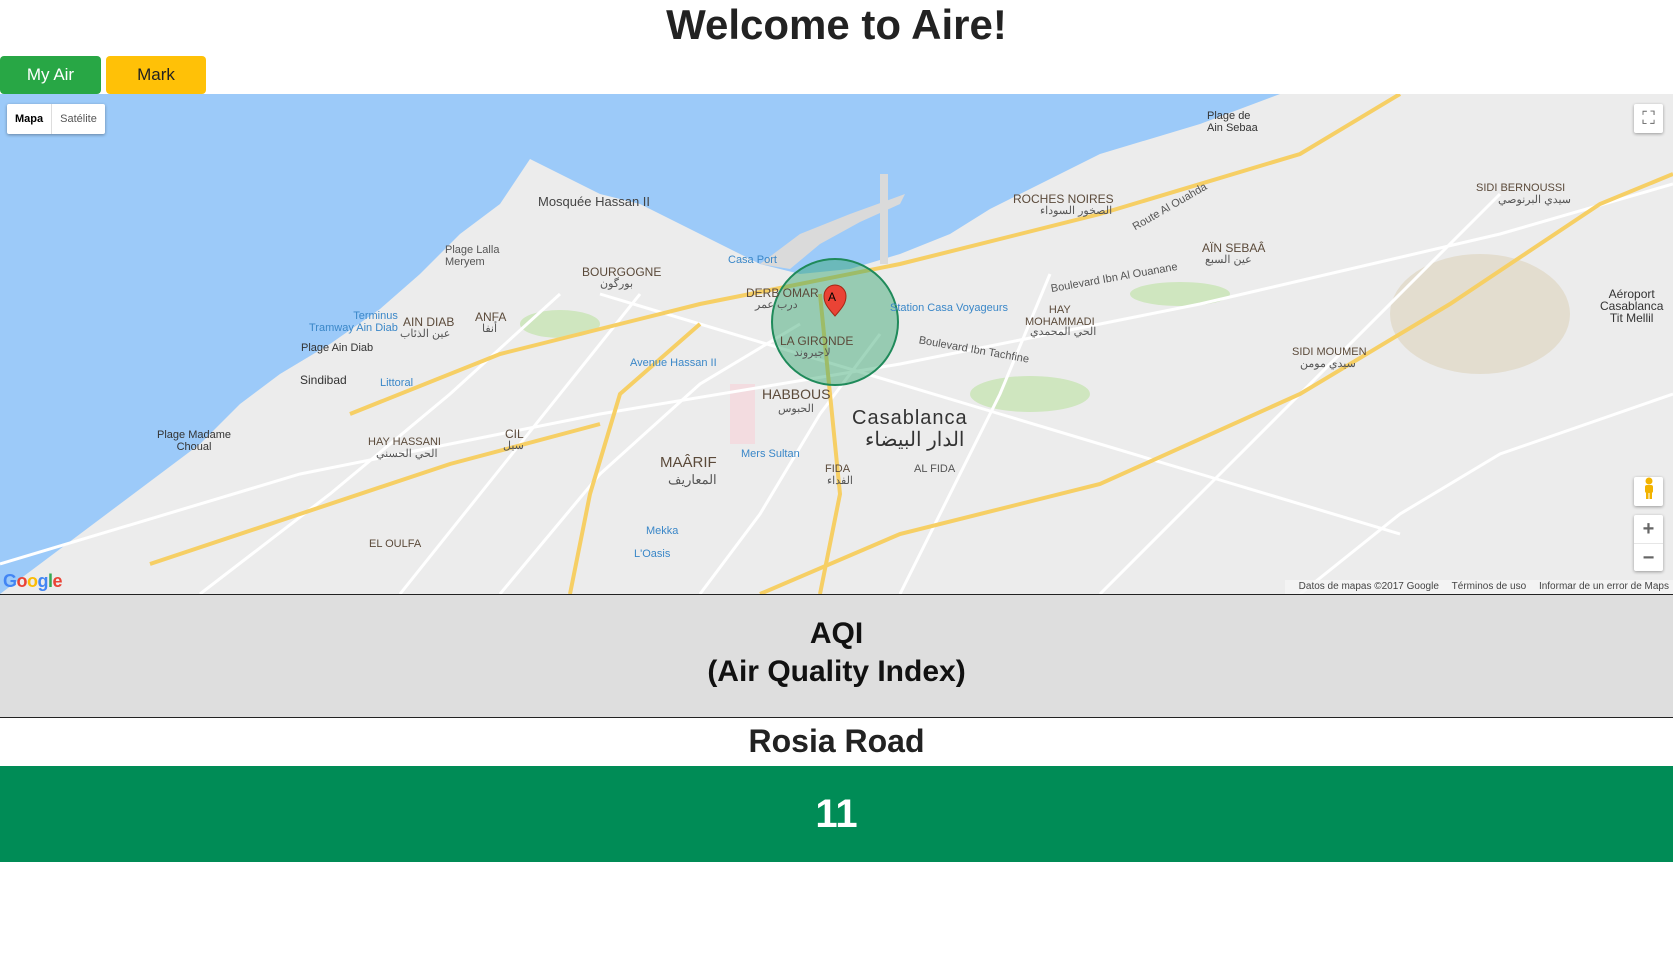 The width and height of the screenshot is (1673, 962). What do you see at coordinates (812, 353) in the screenshot?
I see `map-label-la-gironde-ar: لاجيروند` at bounding box center [812, 353].